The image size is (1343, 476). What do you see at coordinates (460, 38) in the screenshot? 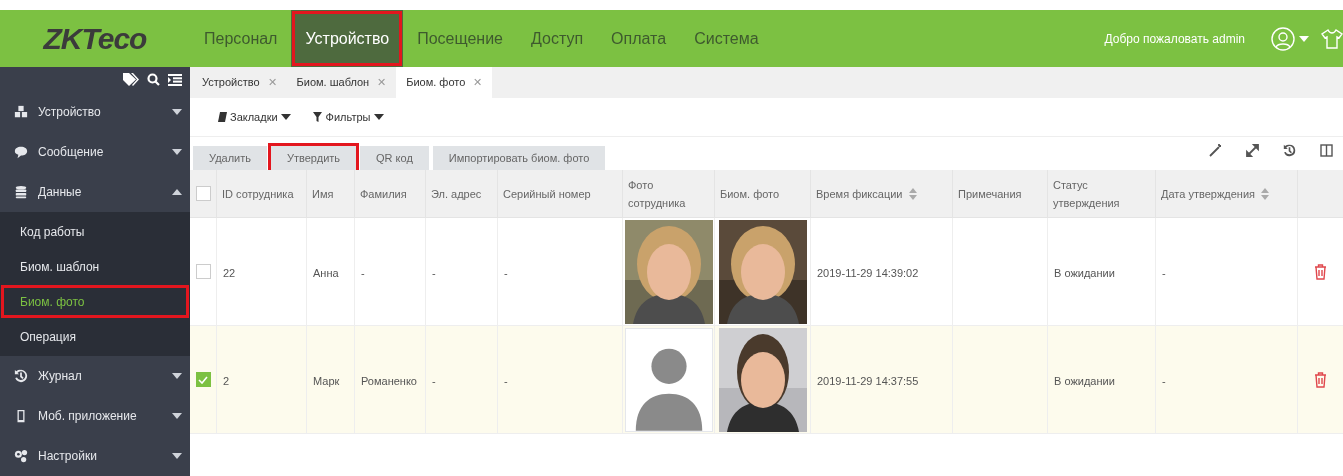
I see `nav-tab: Посещение` at bounding box center [460, 38].